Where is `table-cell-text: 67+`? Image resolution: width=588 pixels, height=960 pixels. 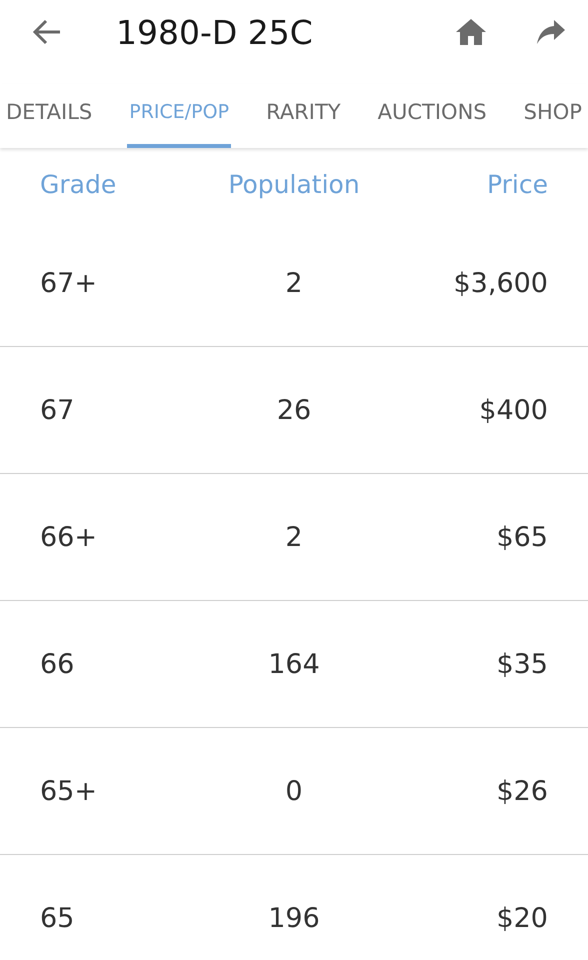
table-cell-text: 67+ is located at coordinates (69, 283).